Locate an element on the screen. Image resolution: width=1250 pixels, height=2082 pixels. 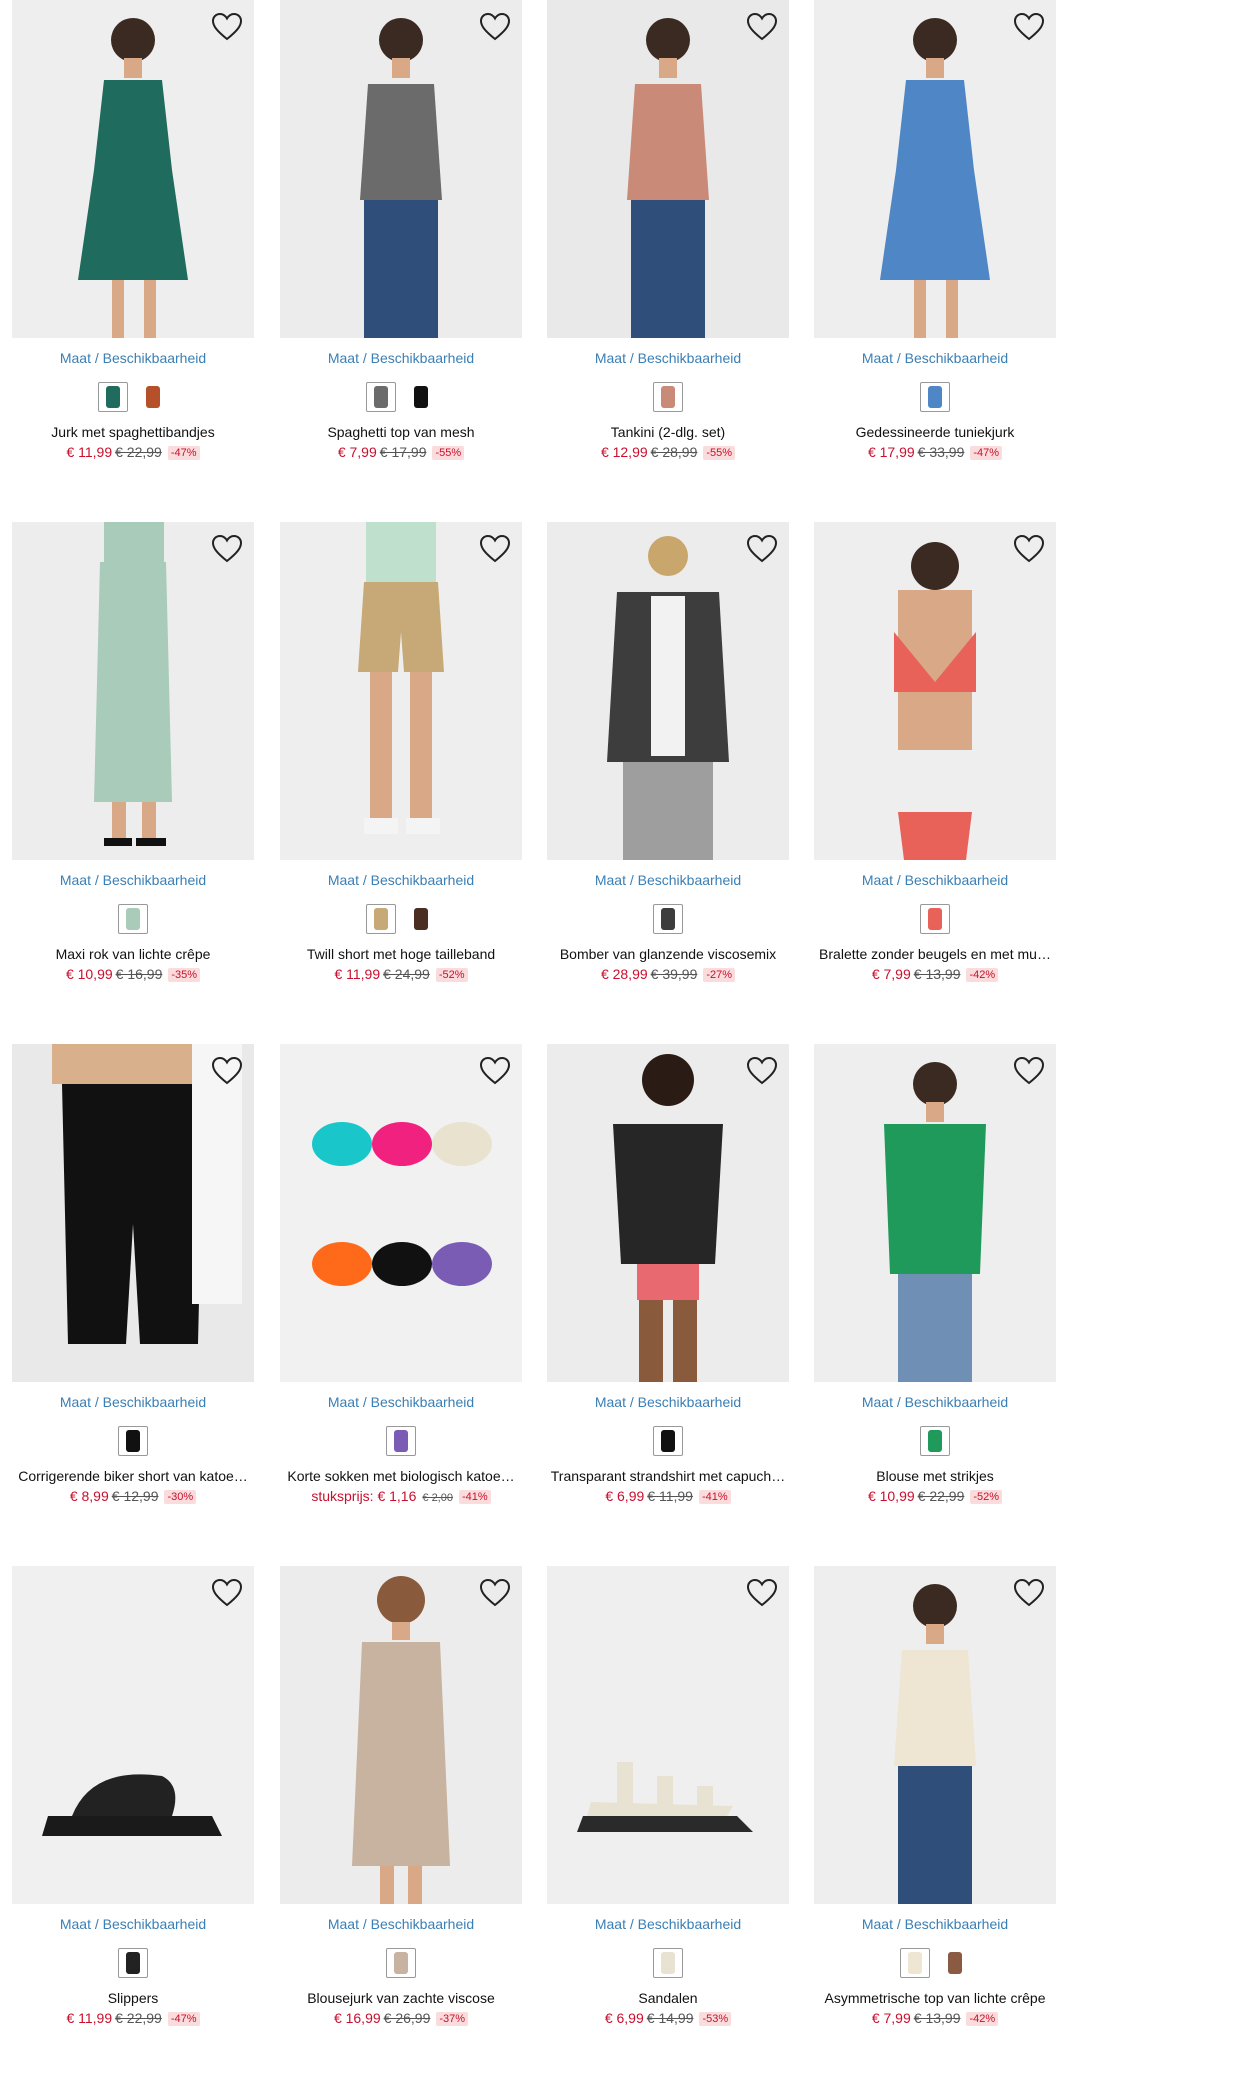
product-name: Maxi rok van lichte crêpe is located at coordinates (133, 954).